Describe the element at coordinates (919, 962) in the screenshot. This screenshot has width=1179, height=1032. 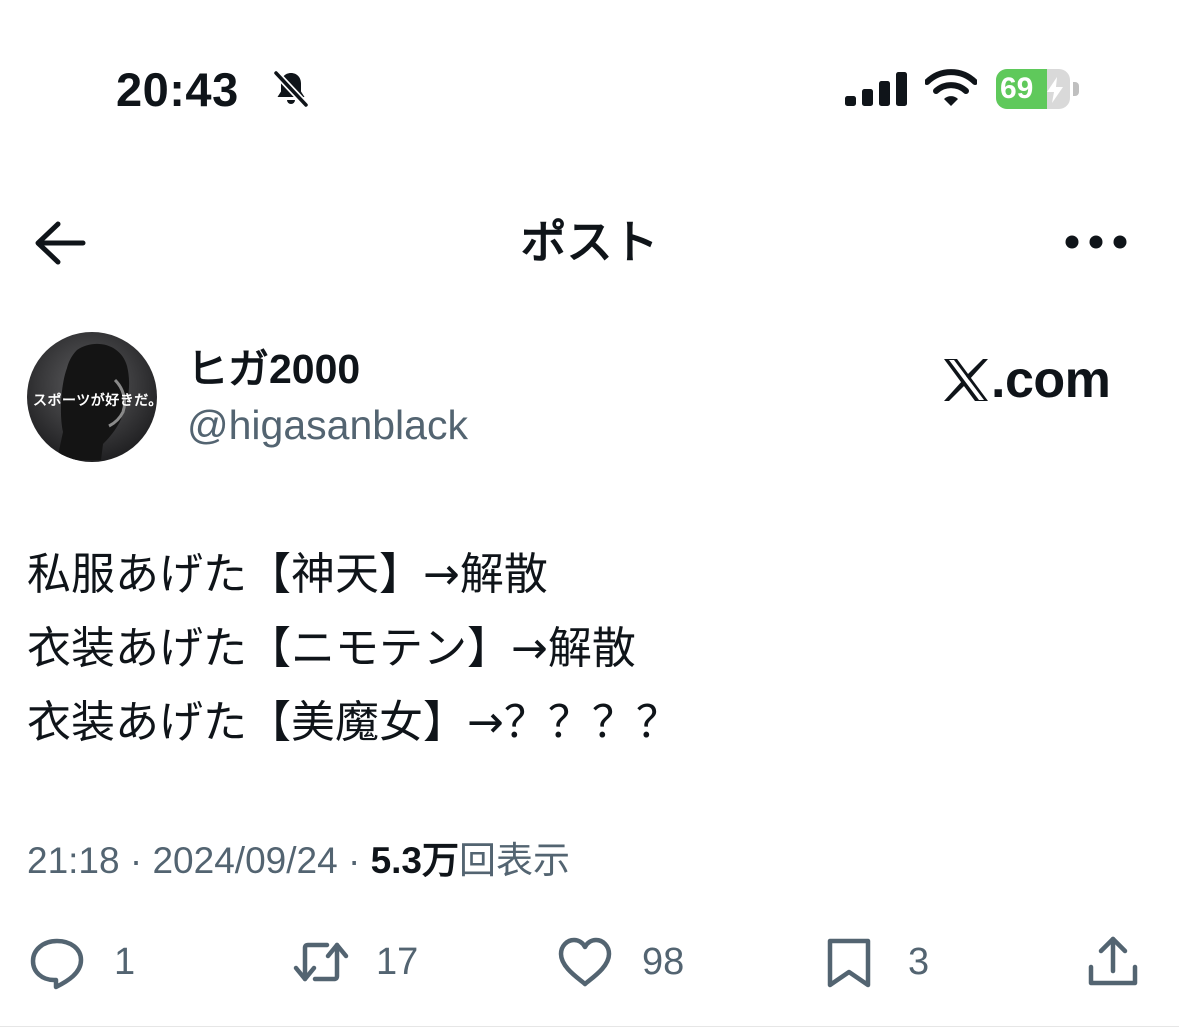
I see `bookmark-count: 3` at that location.